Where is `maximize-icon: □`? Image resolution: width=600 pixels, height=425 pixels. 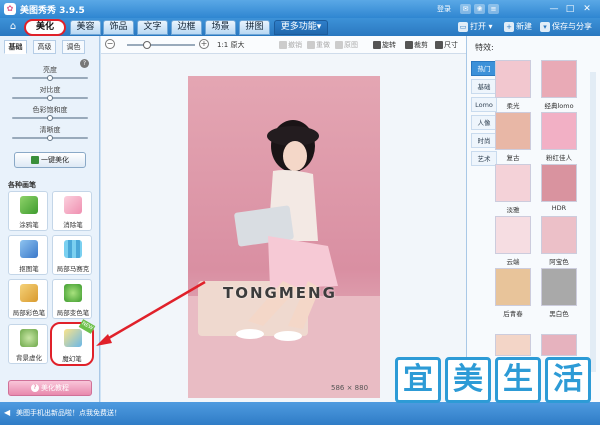
maximize-icon: □ is located at coordinates (570, 9).